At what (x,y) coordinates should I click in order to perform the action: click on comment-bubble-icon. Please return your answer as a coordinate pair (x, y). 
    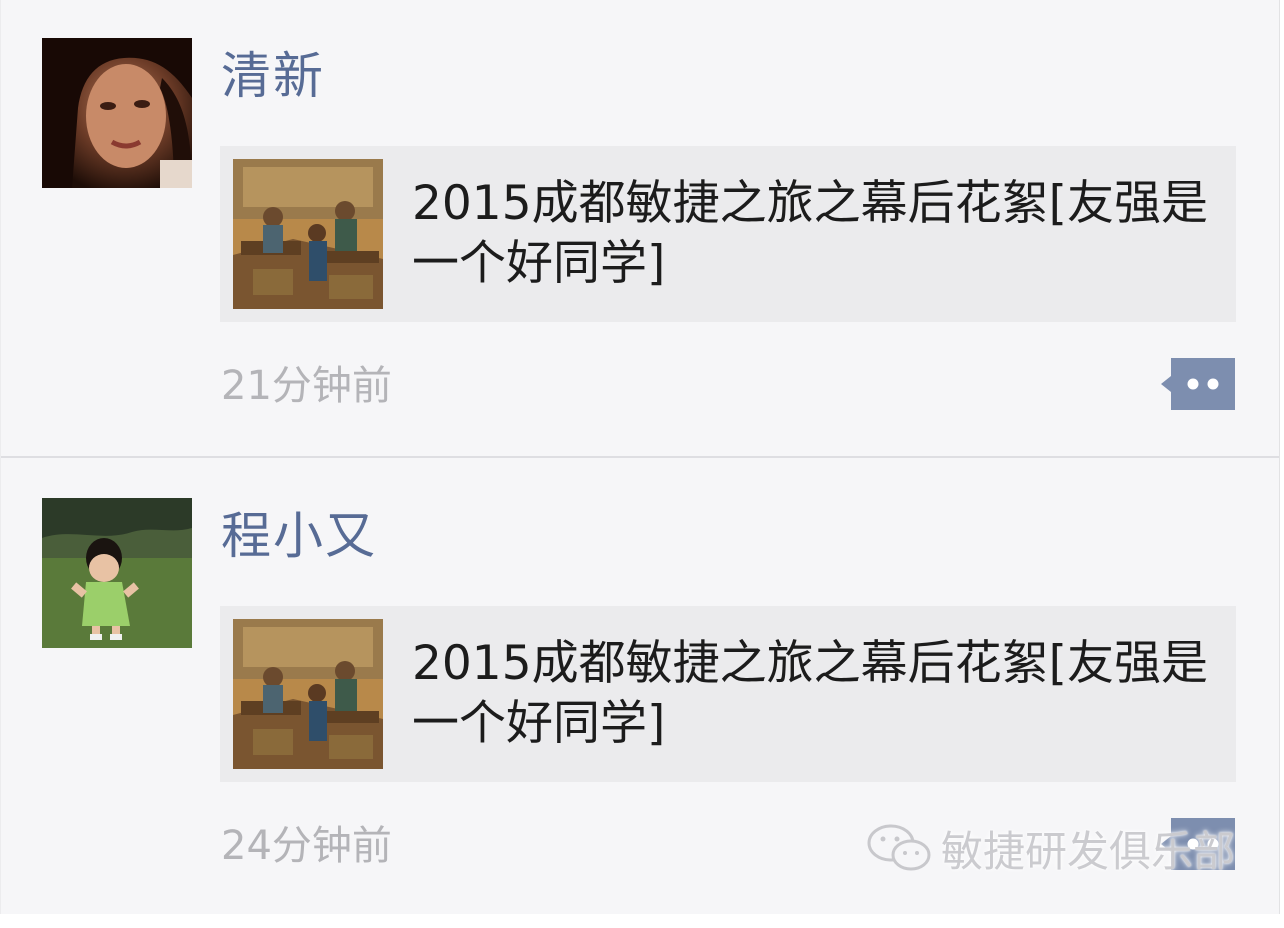
    Looking at the image, I should click on (1198, 384).